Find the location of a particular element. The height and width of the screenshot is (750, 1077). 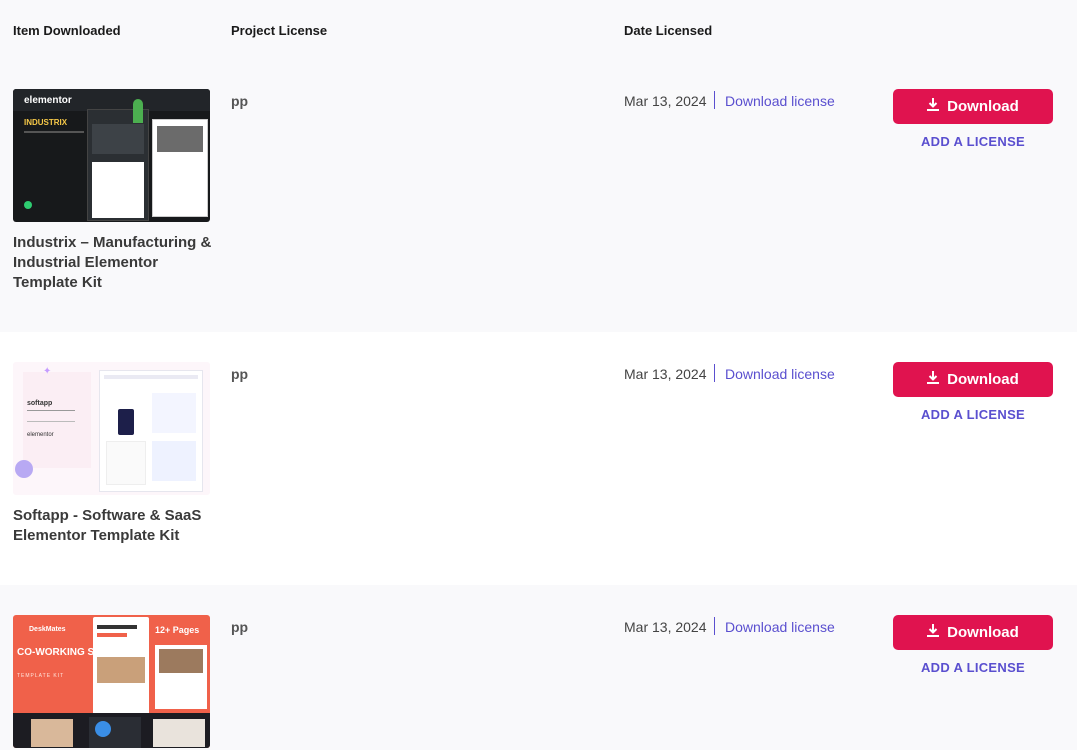

thumb-kit-label: TEMPLATE KIT is located at coordinates (41, 676).